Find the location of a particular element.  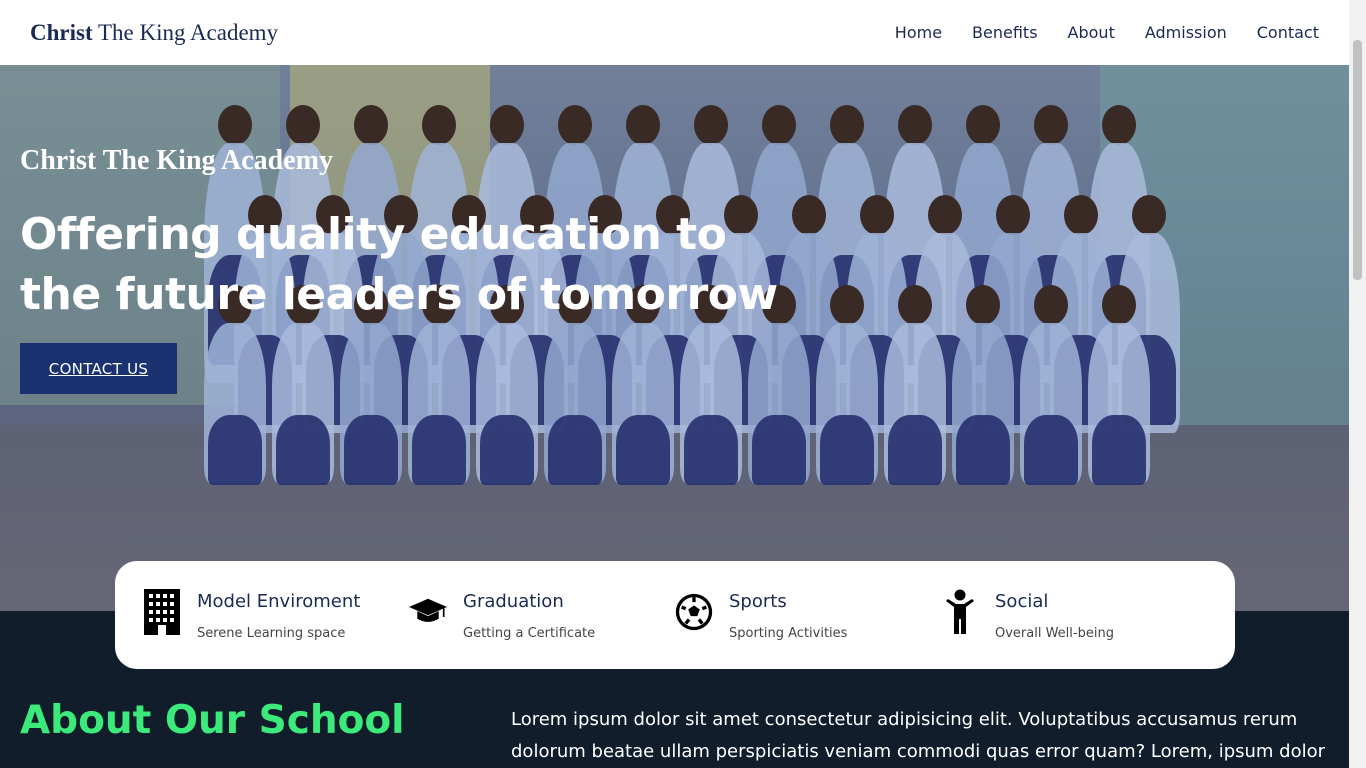

feature-title: Sports is located at coordinates (758, 601).